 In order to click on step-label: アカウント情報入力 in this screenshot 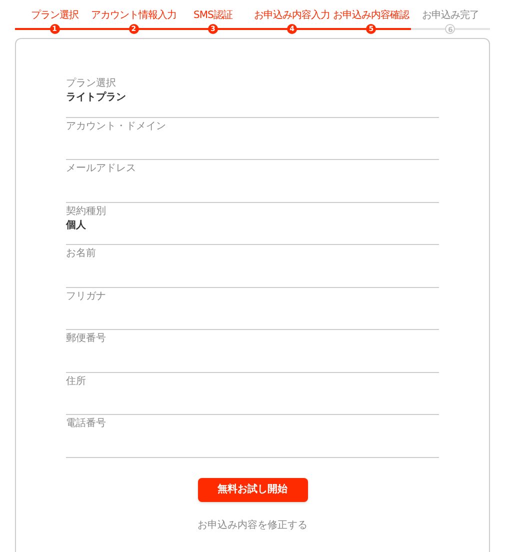, I will do `click(133, 16)`.